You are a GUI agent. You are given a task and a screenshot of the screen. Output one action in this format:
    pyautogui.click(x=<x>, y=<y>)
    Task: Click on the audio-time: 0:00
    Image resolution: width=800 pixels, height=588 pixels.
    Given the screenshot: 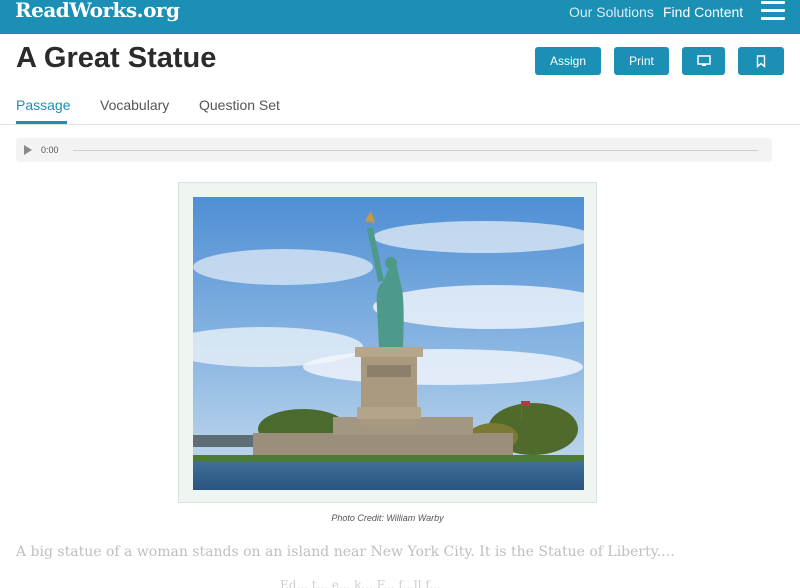 What is the action you would take?
    pyautogui.click(x=50, y=150)
    